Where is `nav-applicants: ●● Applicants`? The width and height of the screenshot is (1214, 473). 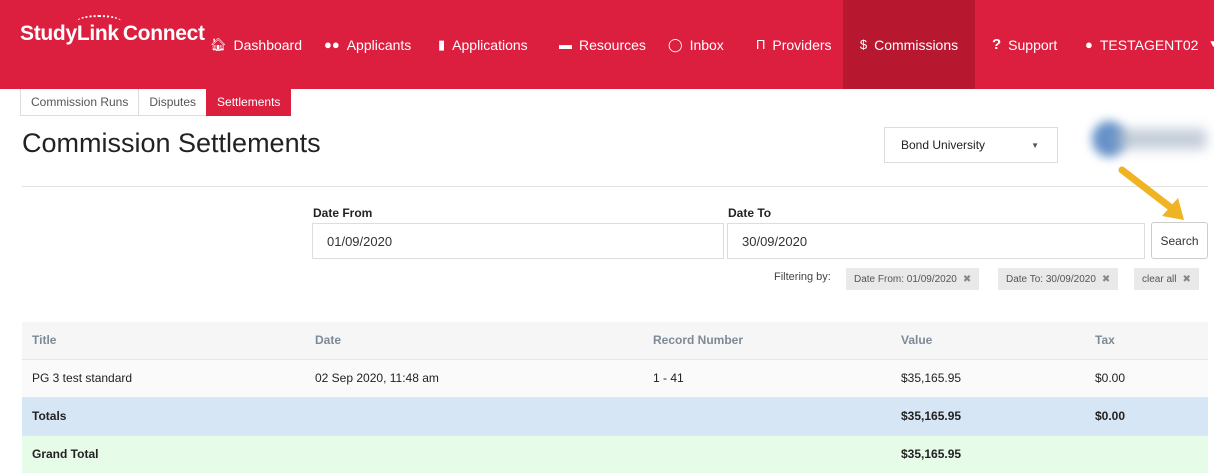
nav-applicants: ●● Applicants is located at coordinates (367, 44).